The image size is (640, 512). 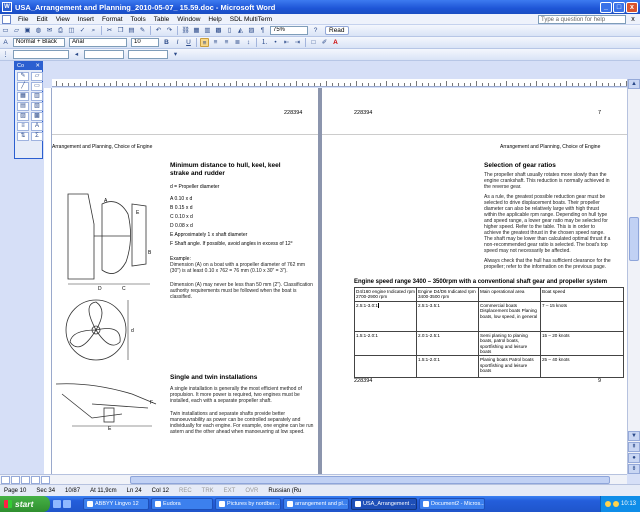 I want to click on status-rec: REC, so click(x=186, y=491).